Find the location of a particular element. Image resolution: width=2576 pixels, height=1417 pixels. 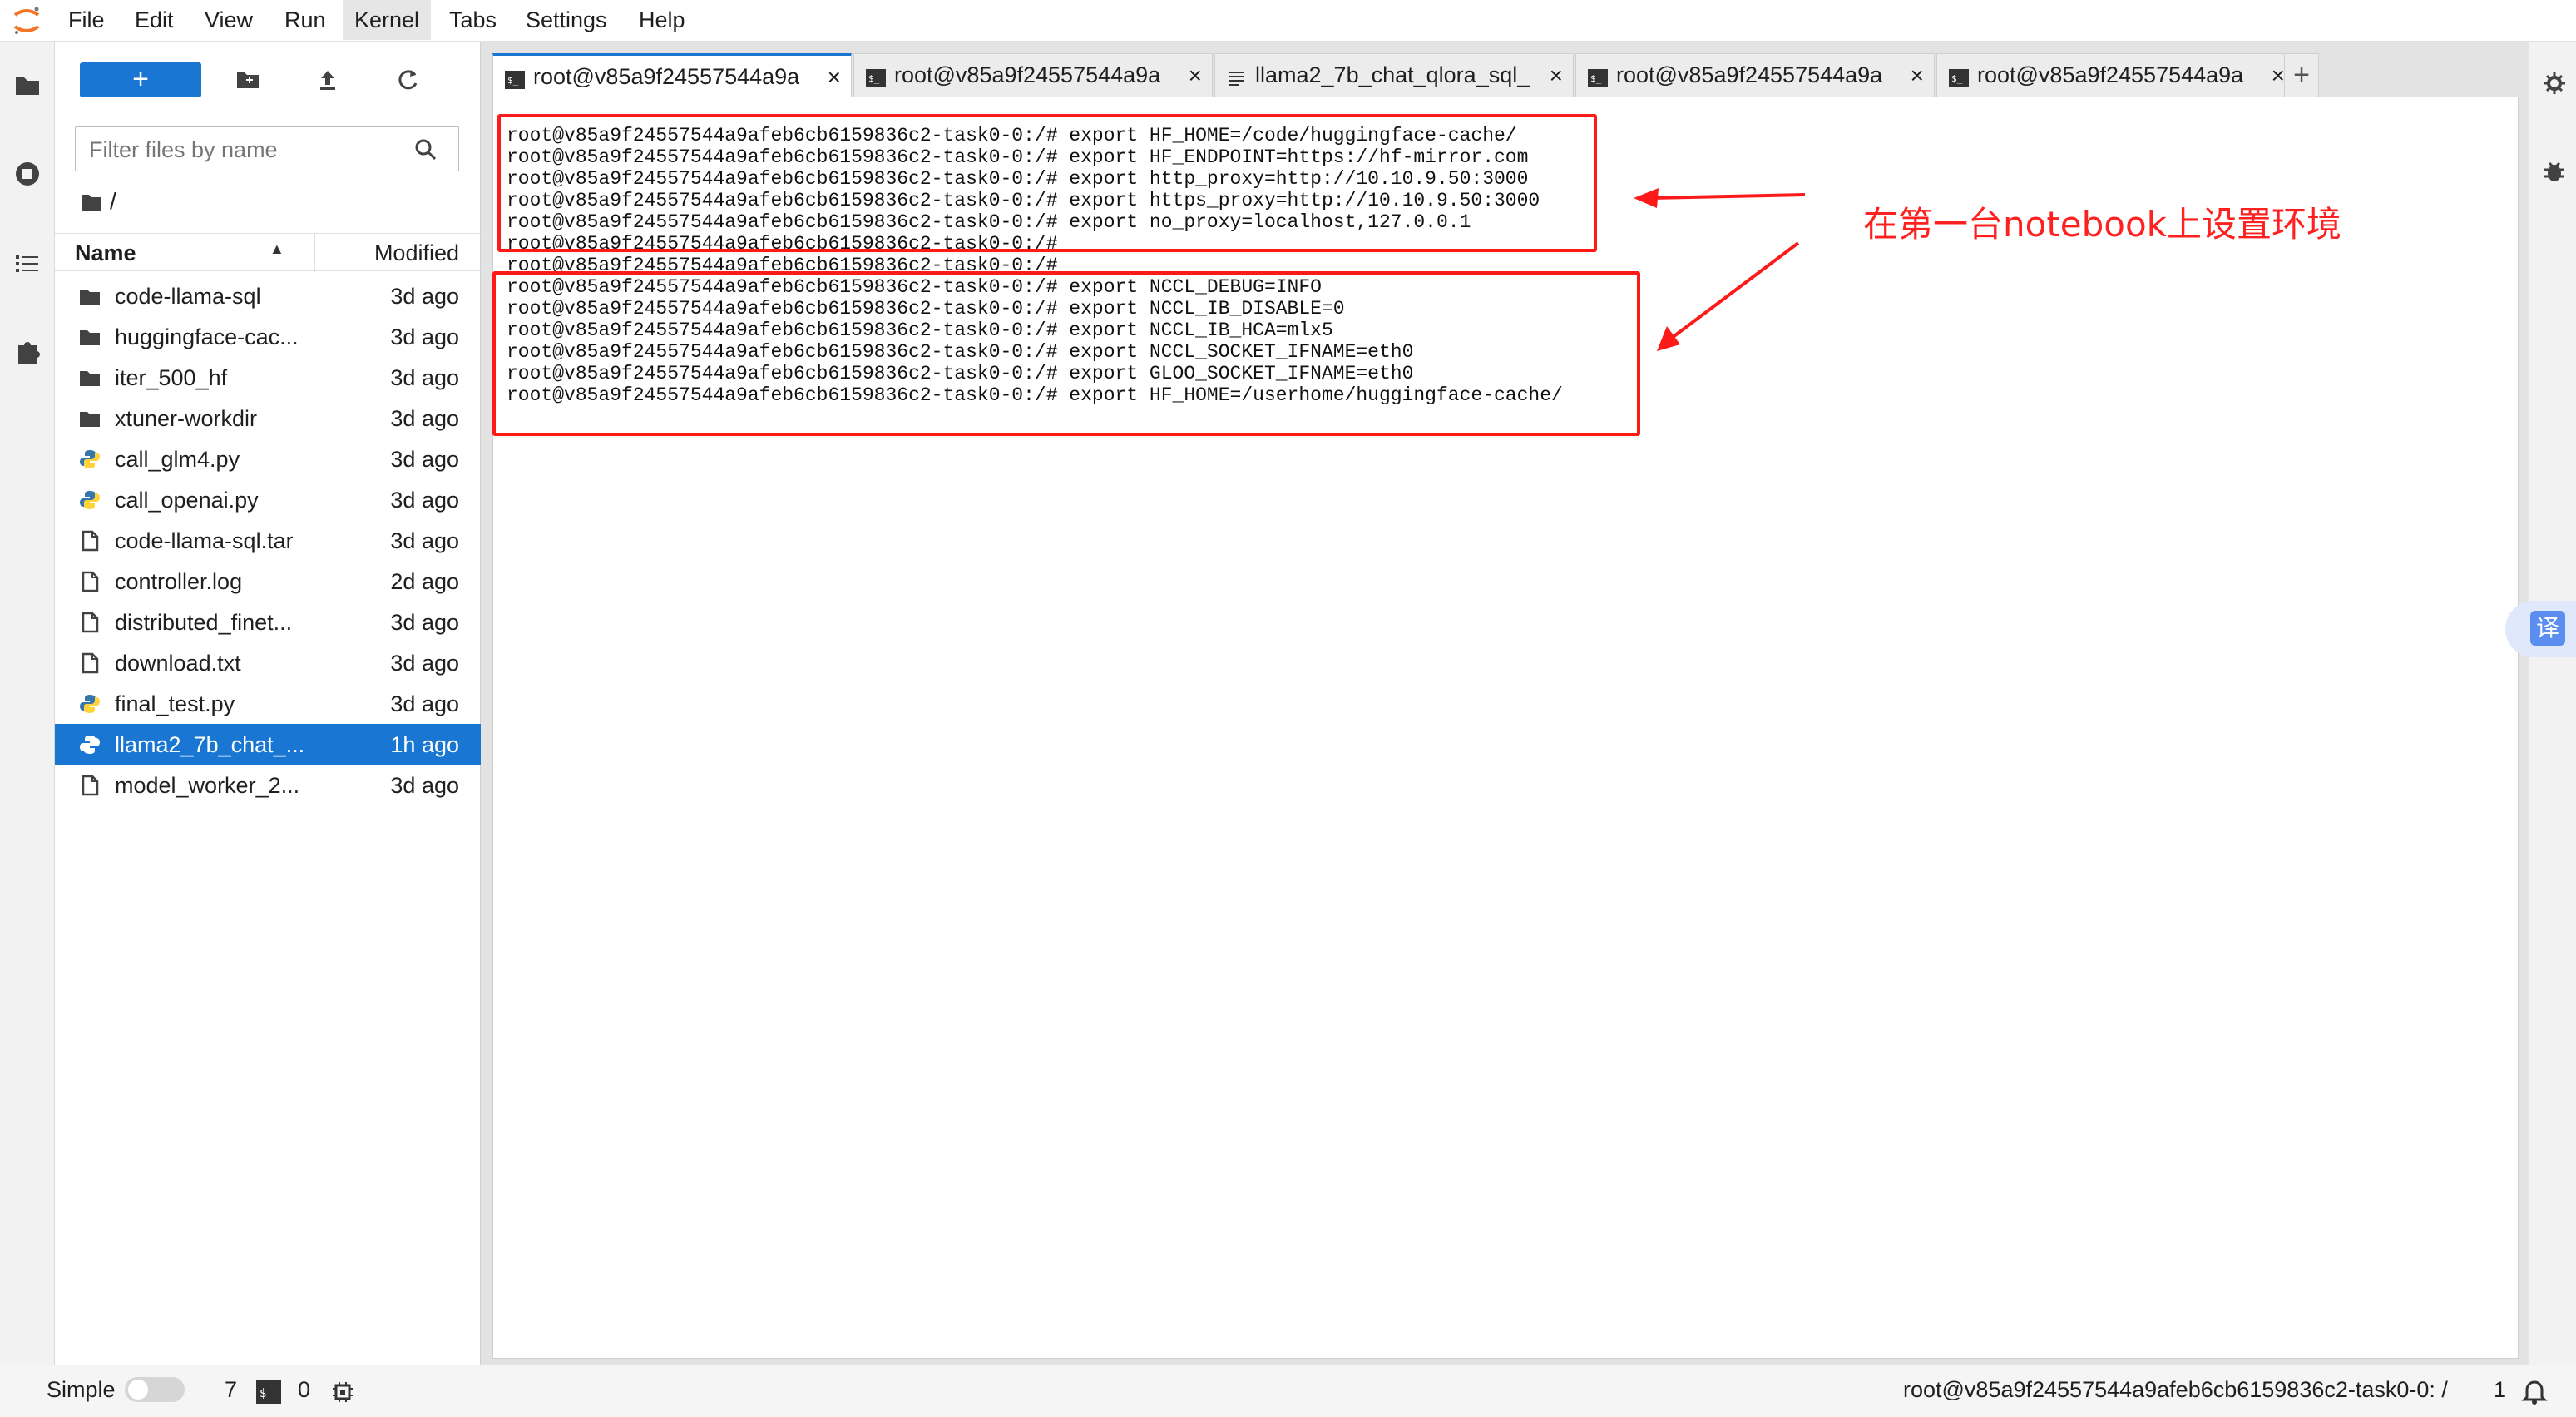

upload-icon is located at coordinates (328, 80).